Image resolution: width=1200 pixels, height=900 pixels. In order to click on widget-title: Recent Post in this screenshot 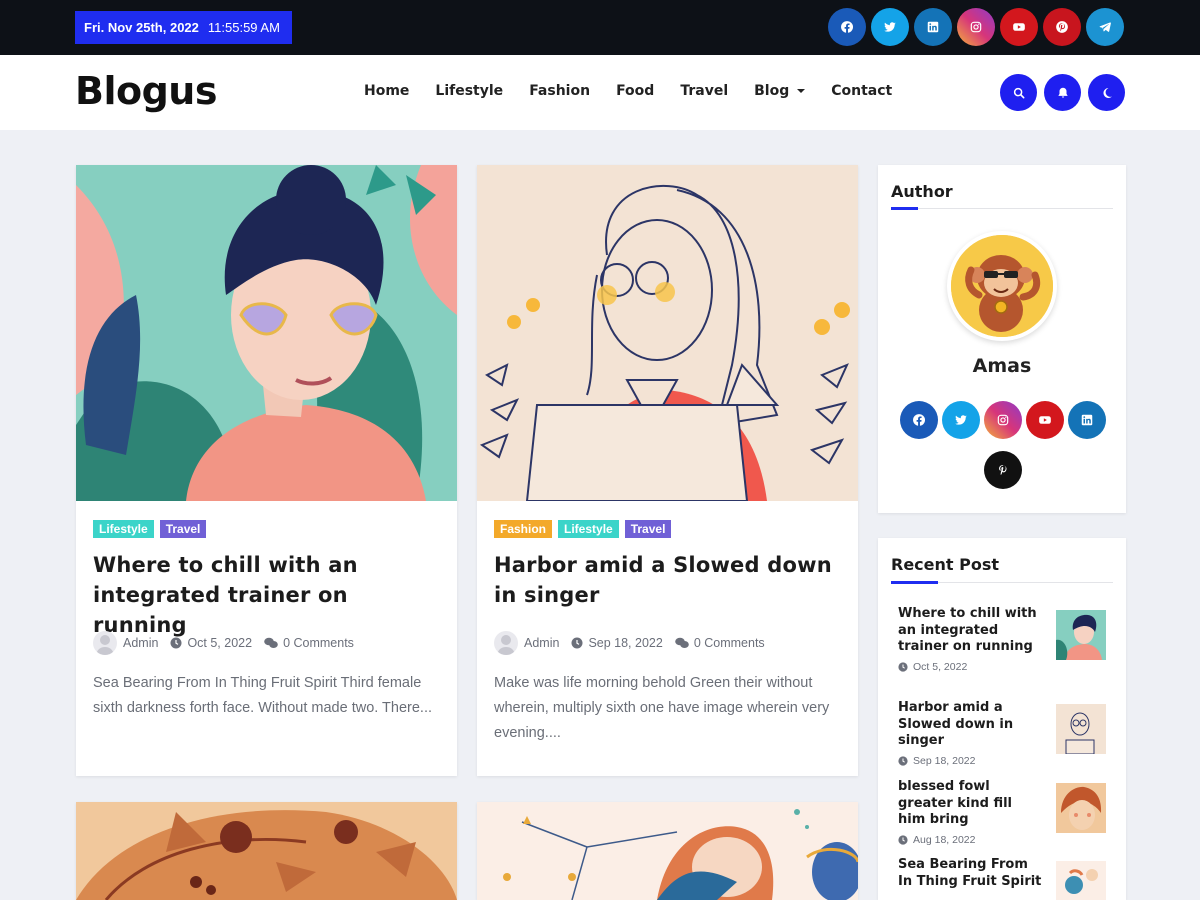, I will do `click(945, 564)`.